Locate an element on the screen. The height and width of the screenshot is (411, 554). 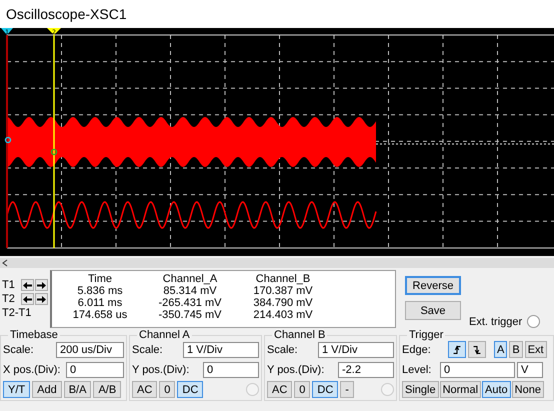
table-cell-text: 6.011 ms is located at coordinates (100, 303).